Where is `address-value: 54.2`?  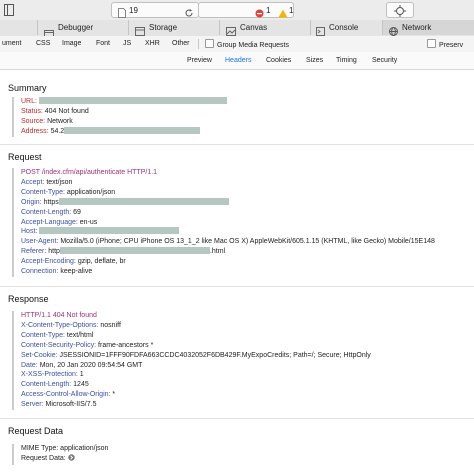 address-value: 54.2 is located at coordinates (57, 131).